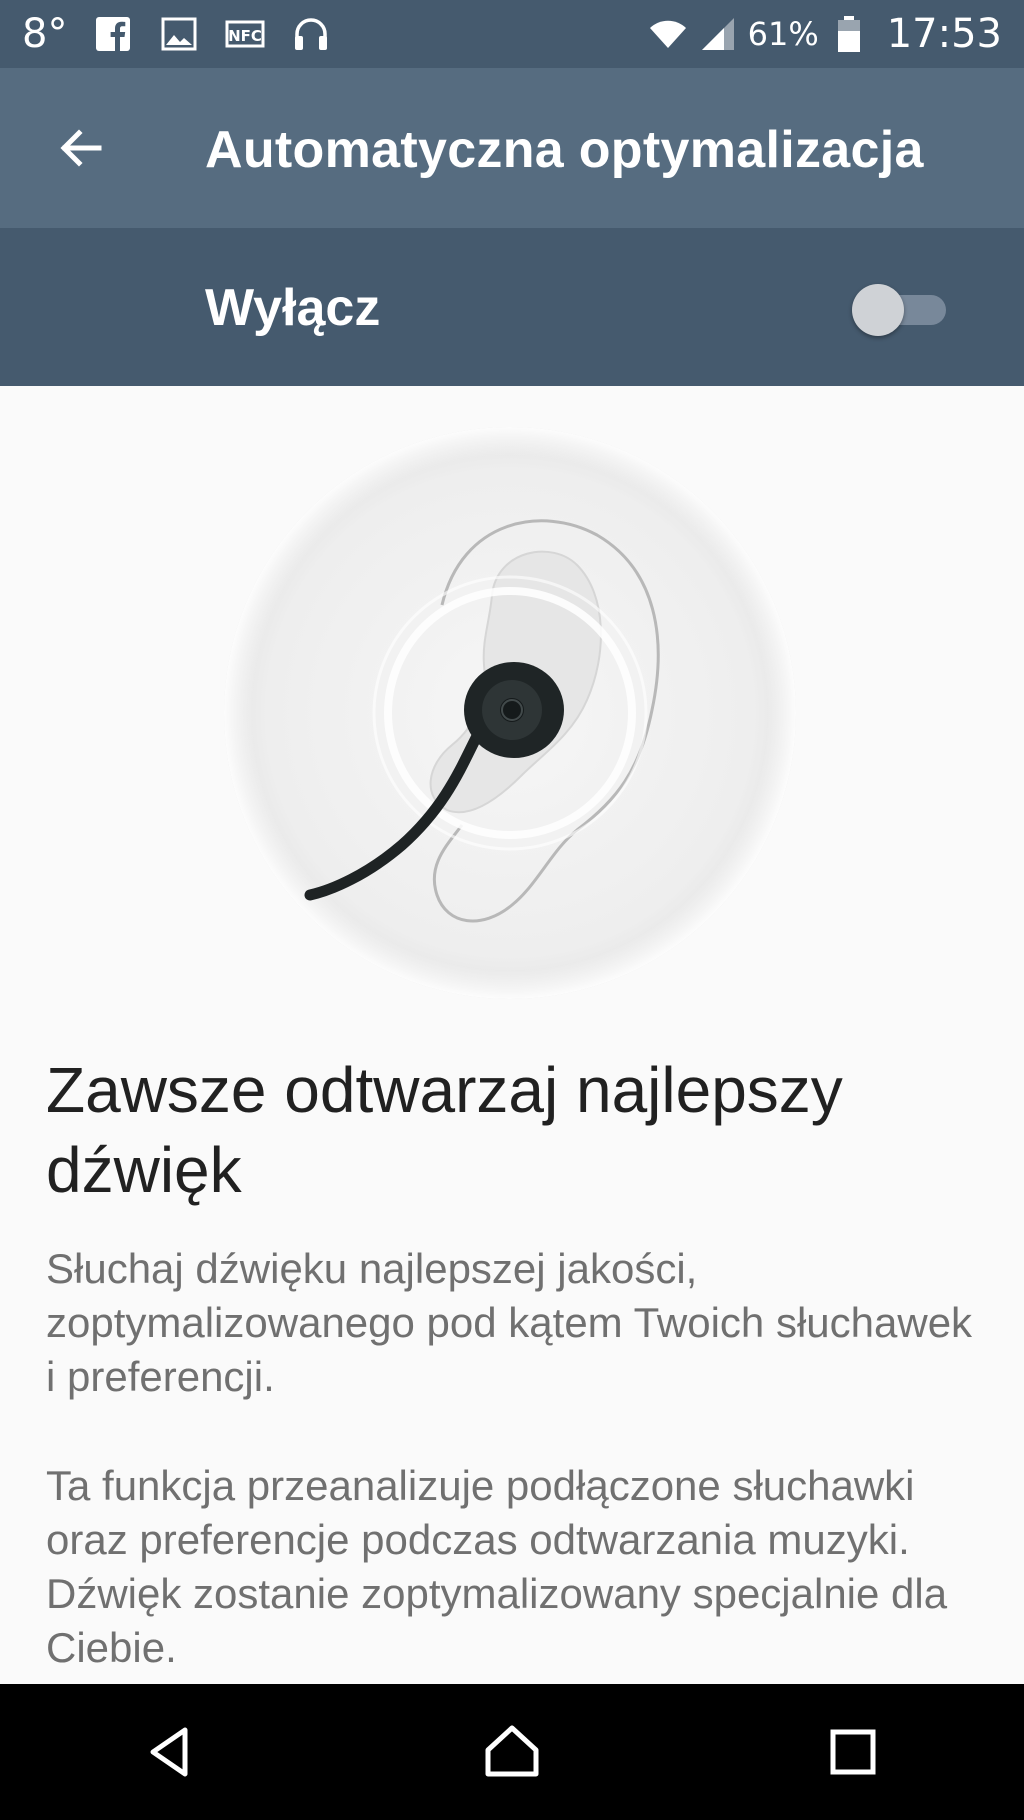  I want to click on nav-back-button, so click(171, 1752).